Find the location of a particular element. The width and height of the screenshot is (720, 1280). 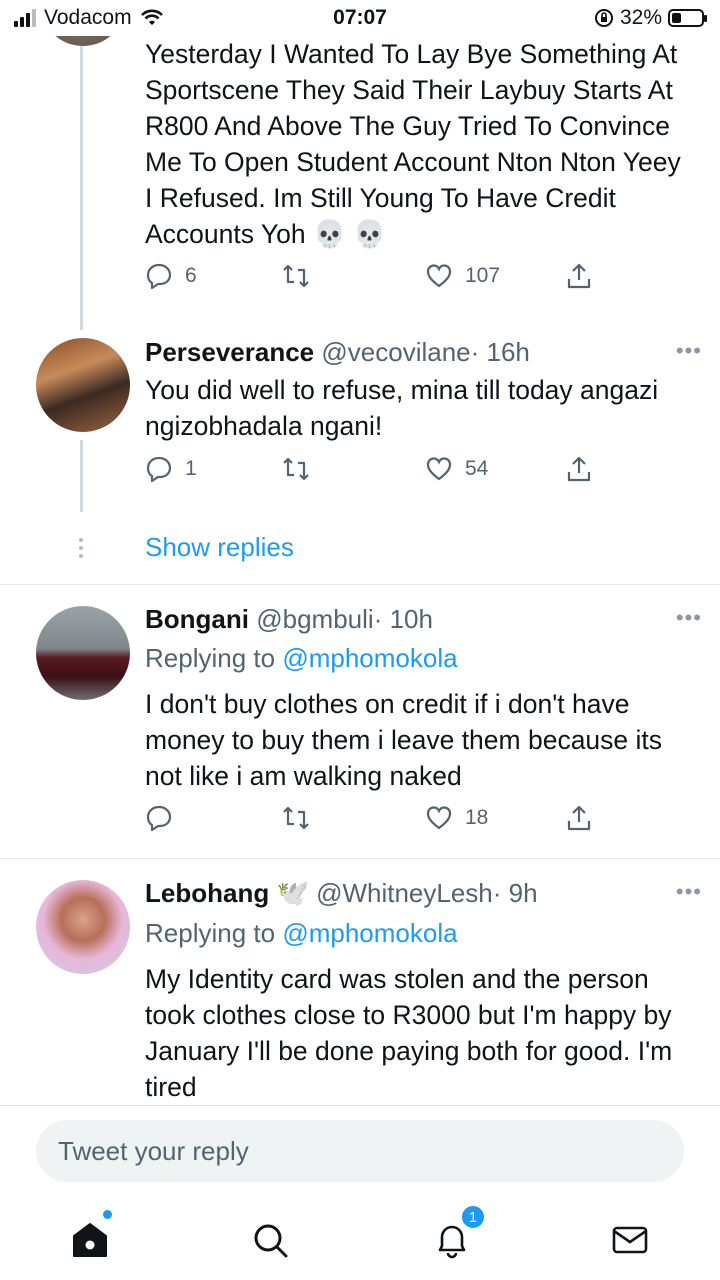

tweet-time: · 16h is located at coordinates (500, 352).